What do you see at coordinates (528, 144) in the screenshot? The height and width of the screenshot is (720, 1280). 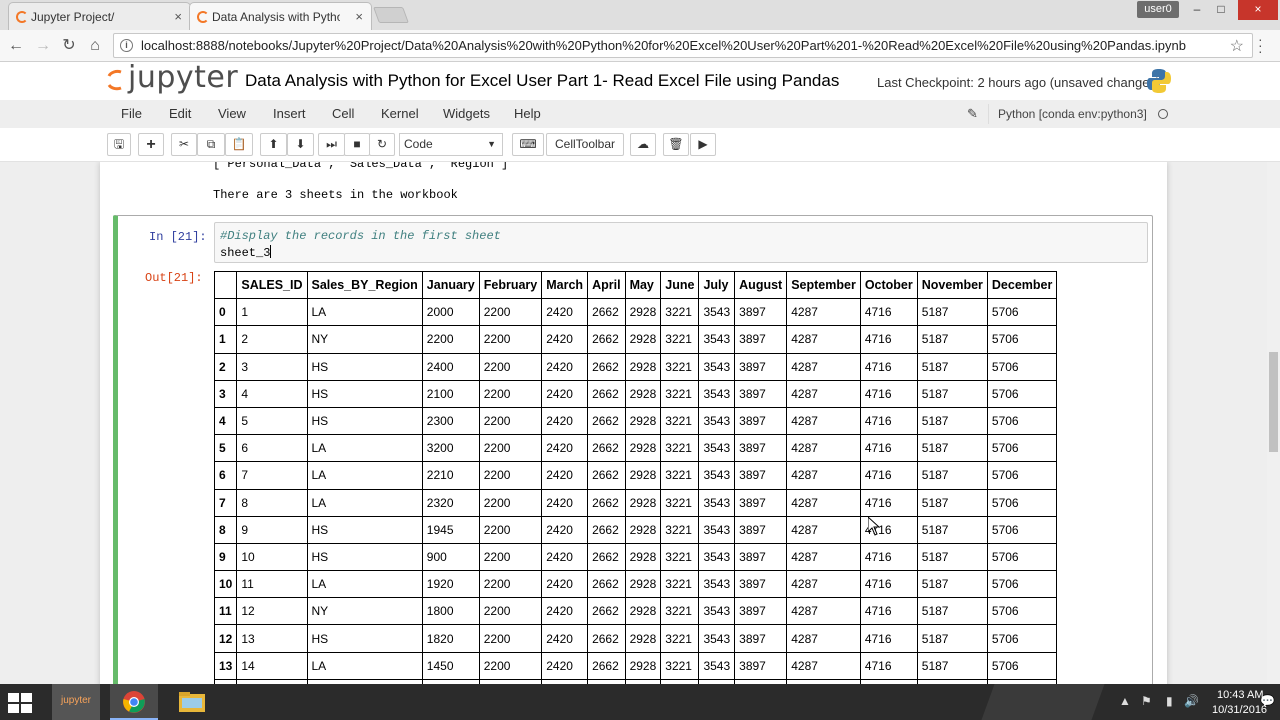 I see `command-palette-button: ⌨` at bounding box center [528, 144].